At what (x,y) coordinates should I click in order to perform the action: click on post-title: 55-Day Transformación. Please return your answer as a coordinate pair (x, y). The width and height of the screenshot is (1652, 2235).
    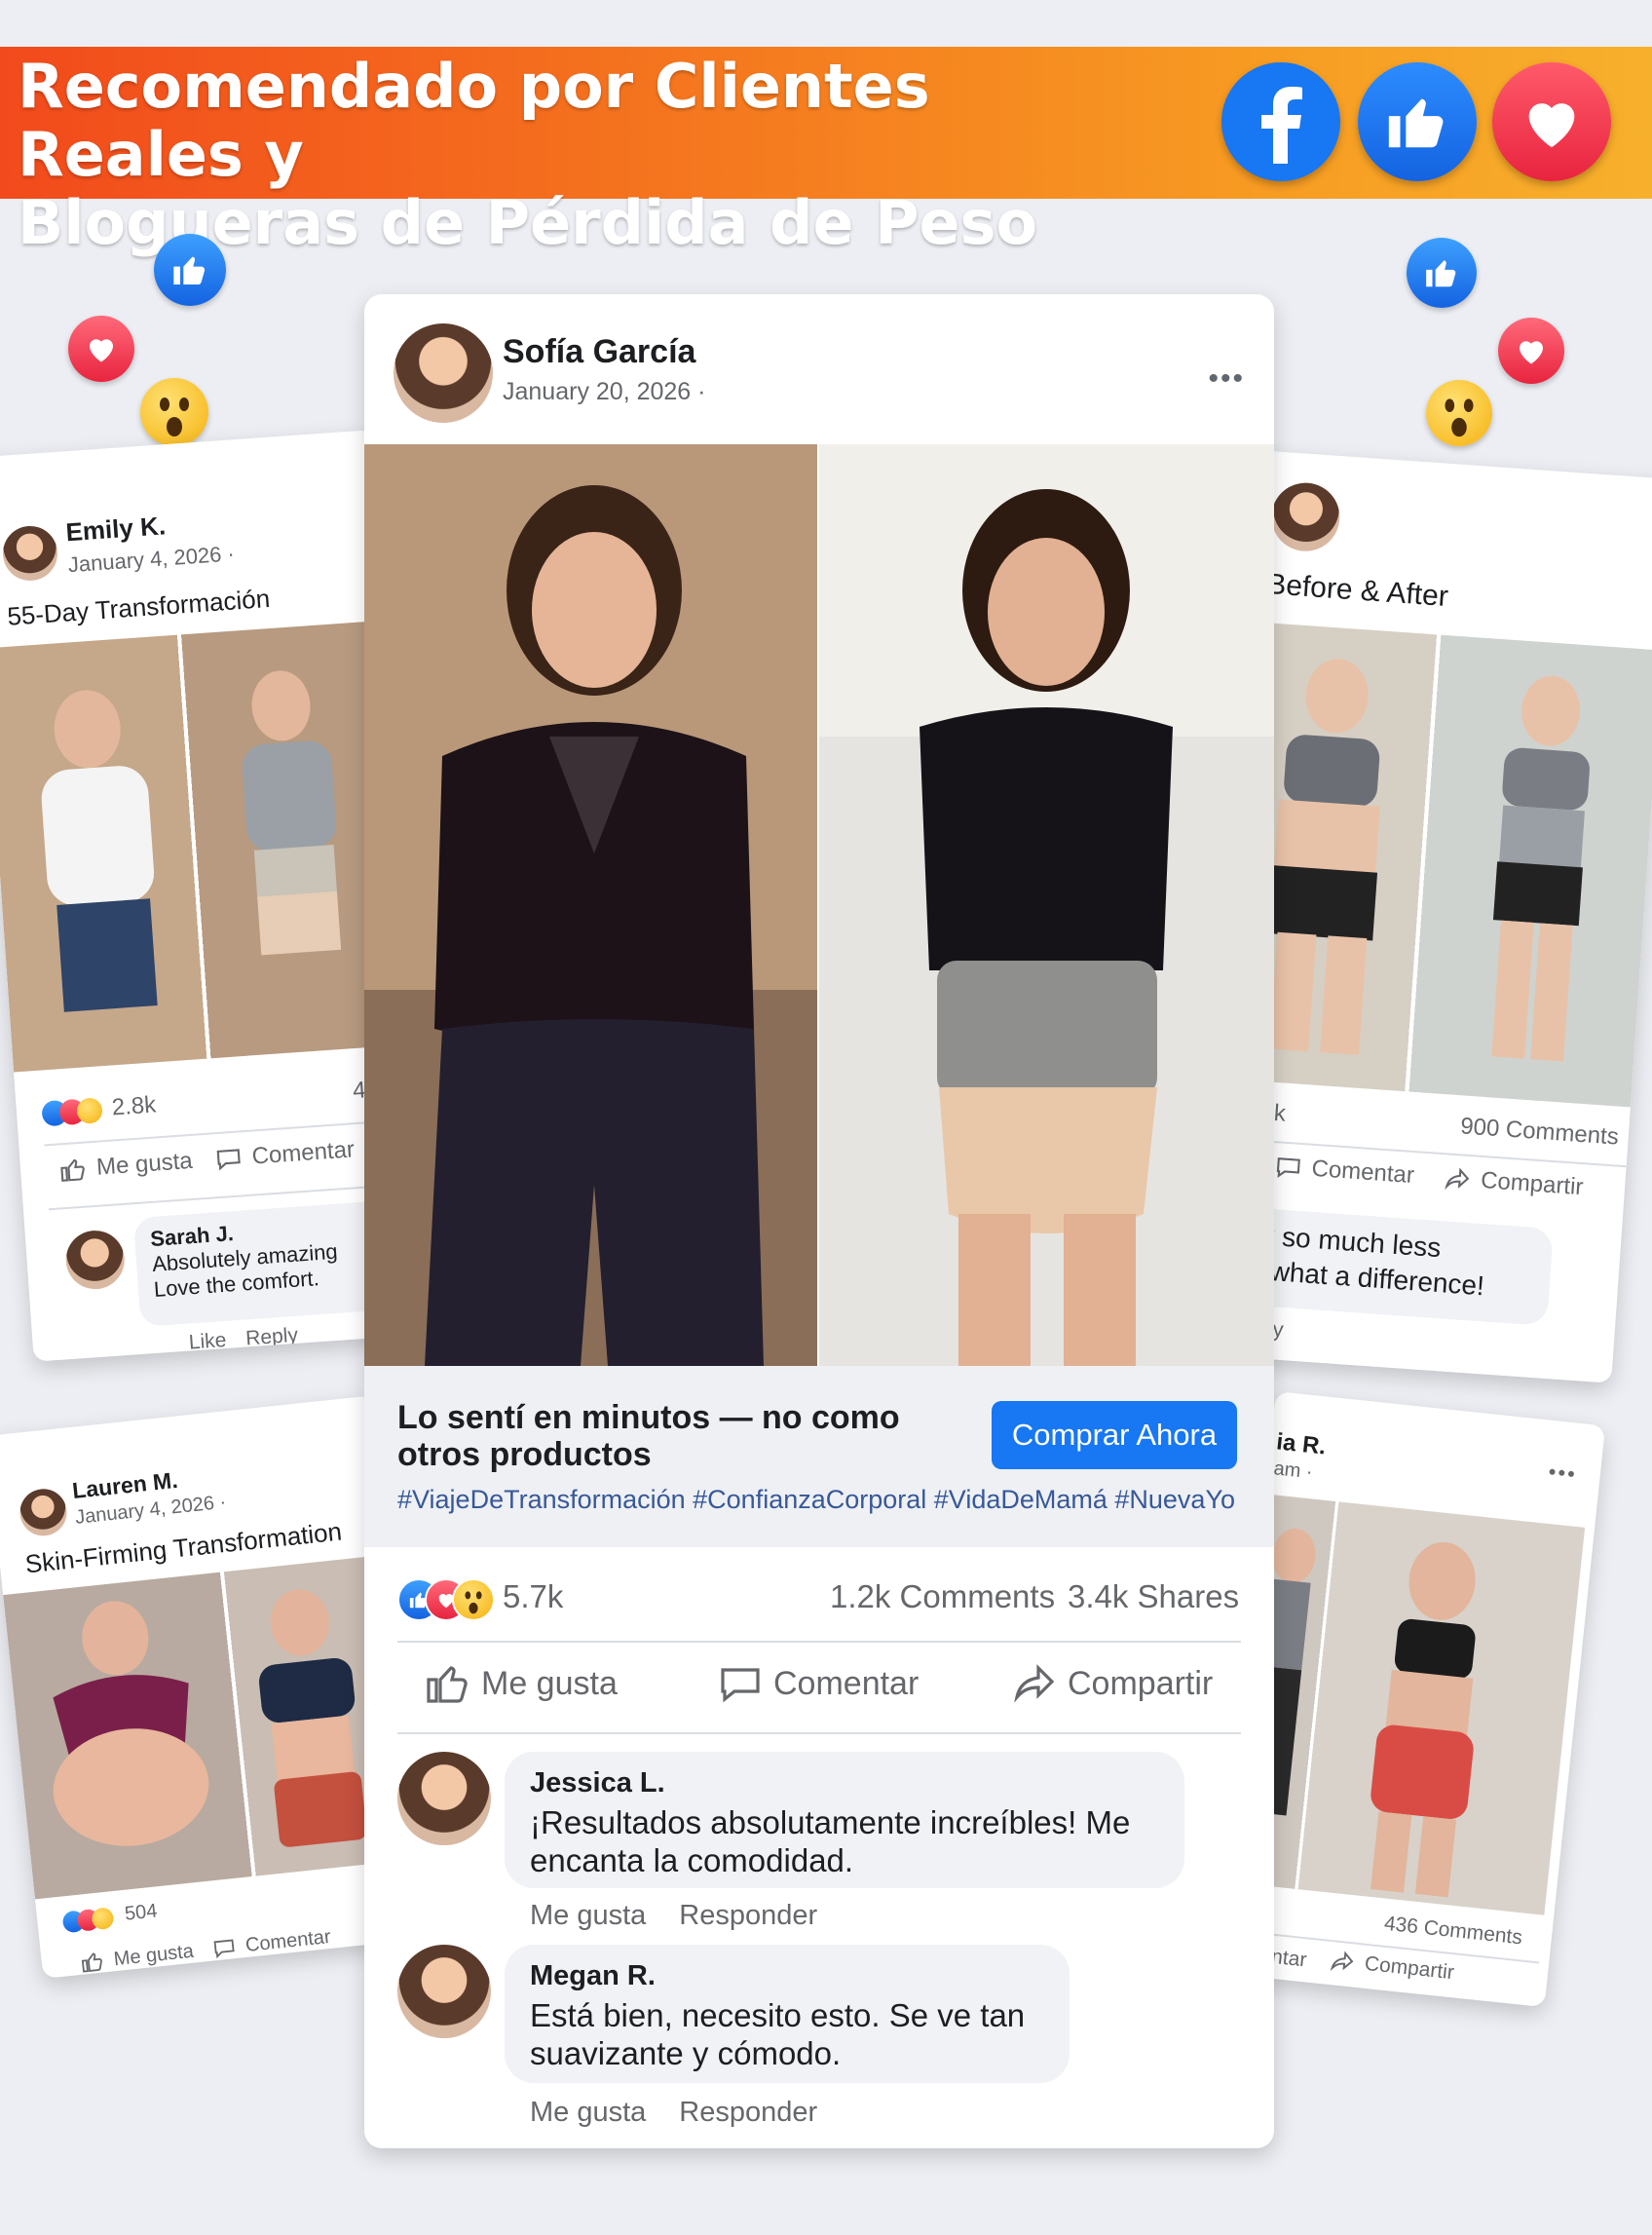
    Looking at the image, I should click on (139, 607).